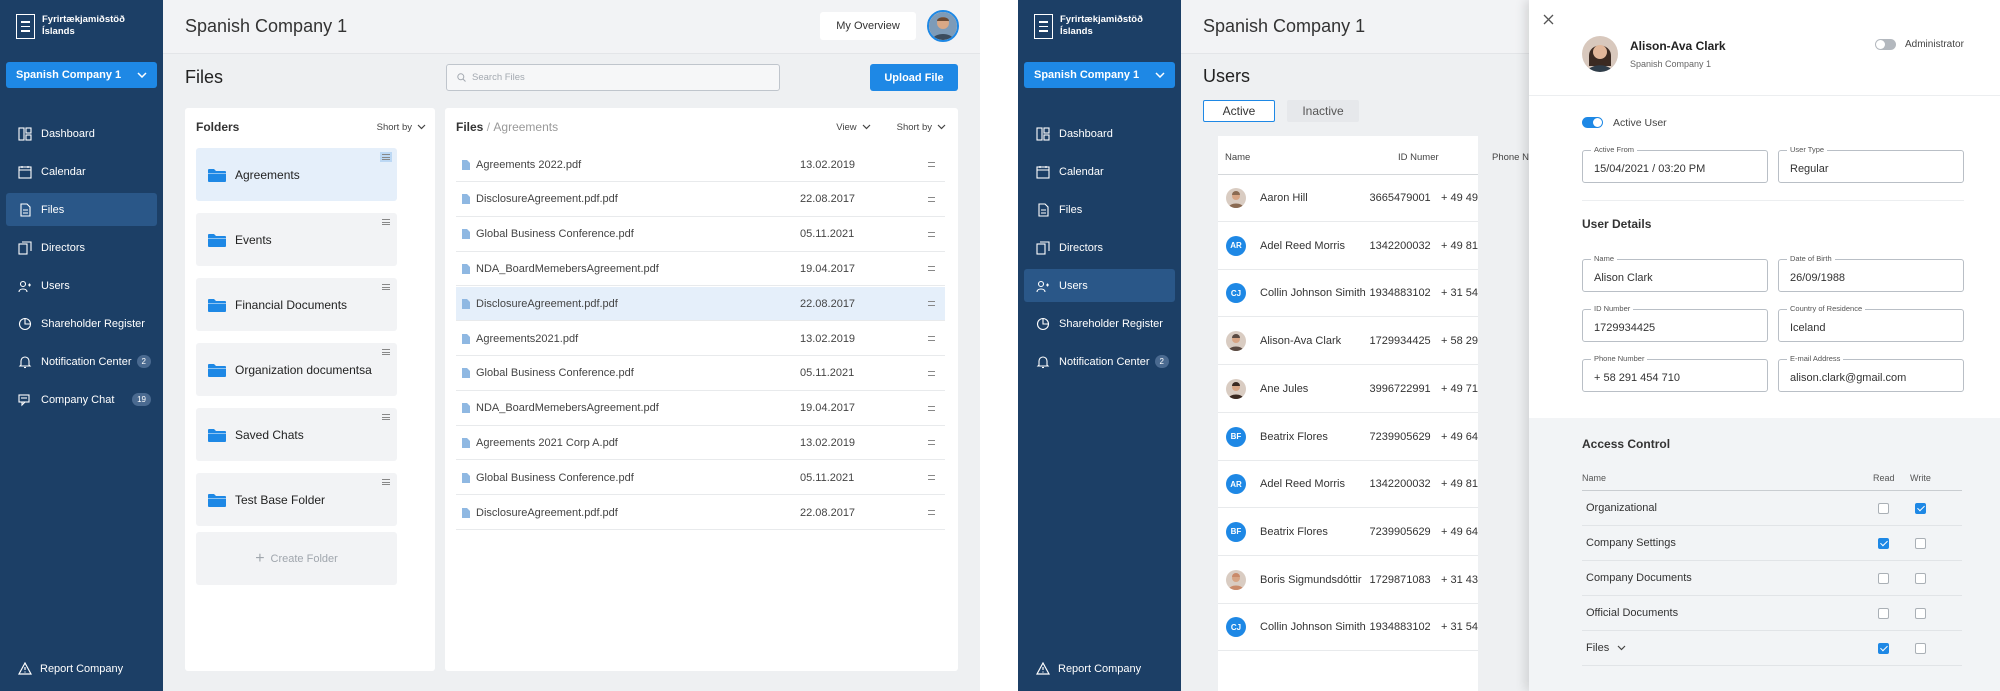 This screenshot has width=2000, height=691. What do you see at coordinates (1237, 157) in the screenshot?
I see `column-header-name: Name` at bounding box center [1237, 157].